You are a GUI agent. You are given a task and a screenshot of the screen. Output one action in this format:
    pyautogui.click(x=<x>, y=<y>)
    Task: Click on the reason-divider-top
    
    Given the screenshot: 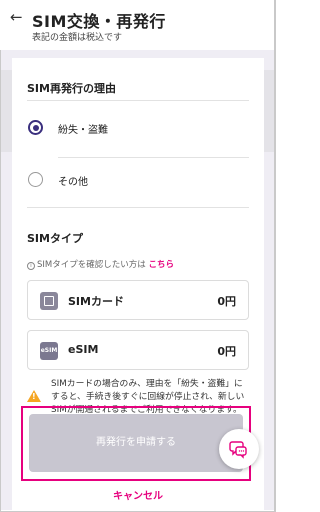 What is the action you would take?
    pyautogui.click(x=138, y=100)
    